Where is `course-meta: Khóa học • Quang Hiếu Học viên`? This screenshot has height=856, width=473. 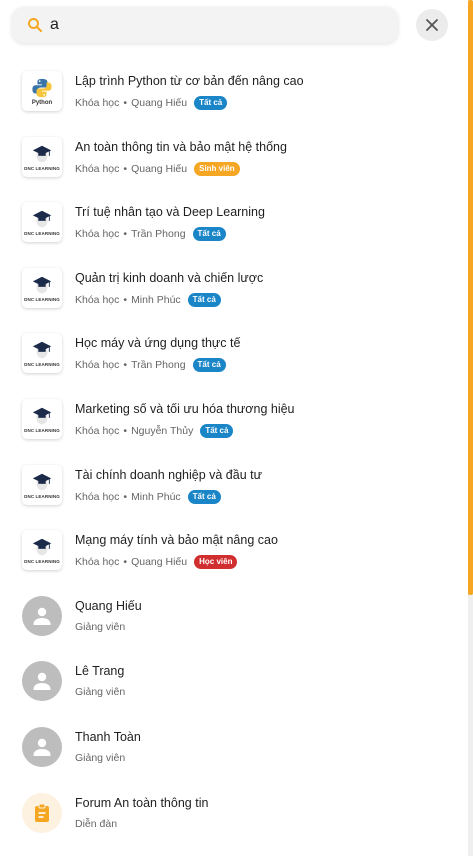
course-meta: Khóa học • Quang Hiếu Học viên is located at coordinates (156, 562).